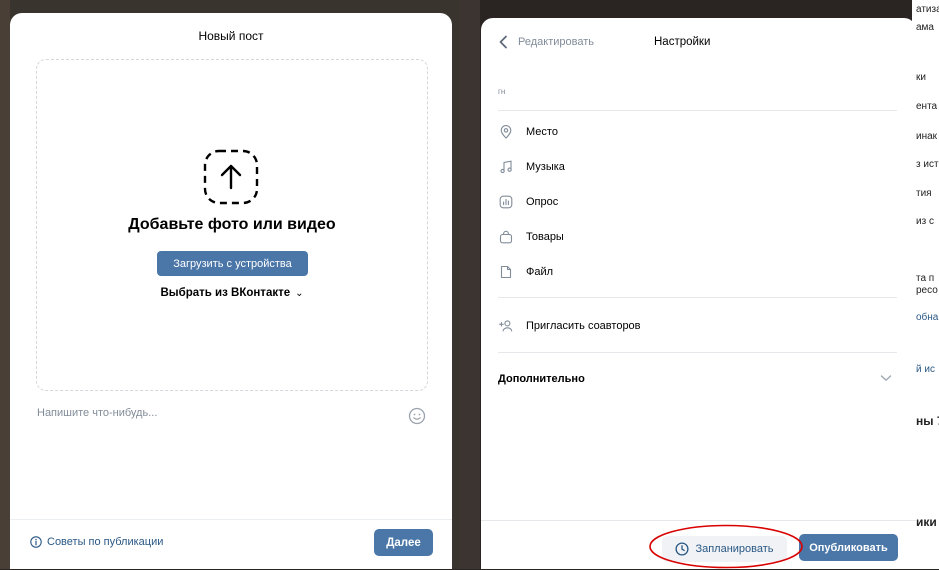 This screenshot has width=939, height=570. What do you see at coordinates (682, 549) in the screenshot?
I see `clock-icon` at bounding box center [682, 549].